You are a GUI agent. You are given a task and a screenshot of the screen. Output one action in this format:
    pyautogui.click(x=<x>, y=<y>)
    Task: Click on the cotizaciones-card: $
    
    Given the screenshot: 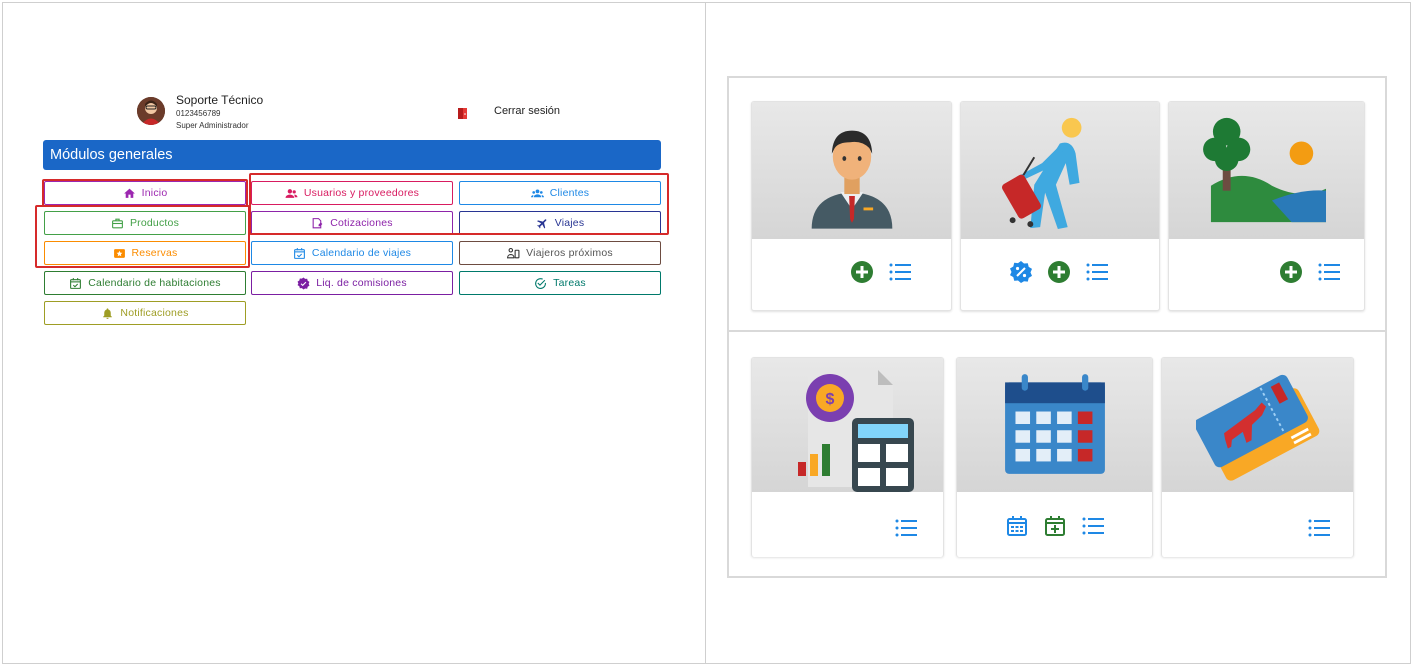 What is the action you would take?
    pyautogui.click(x=847, y=457)
    